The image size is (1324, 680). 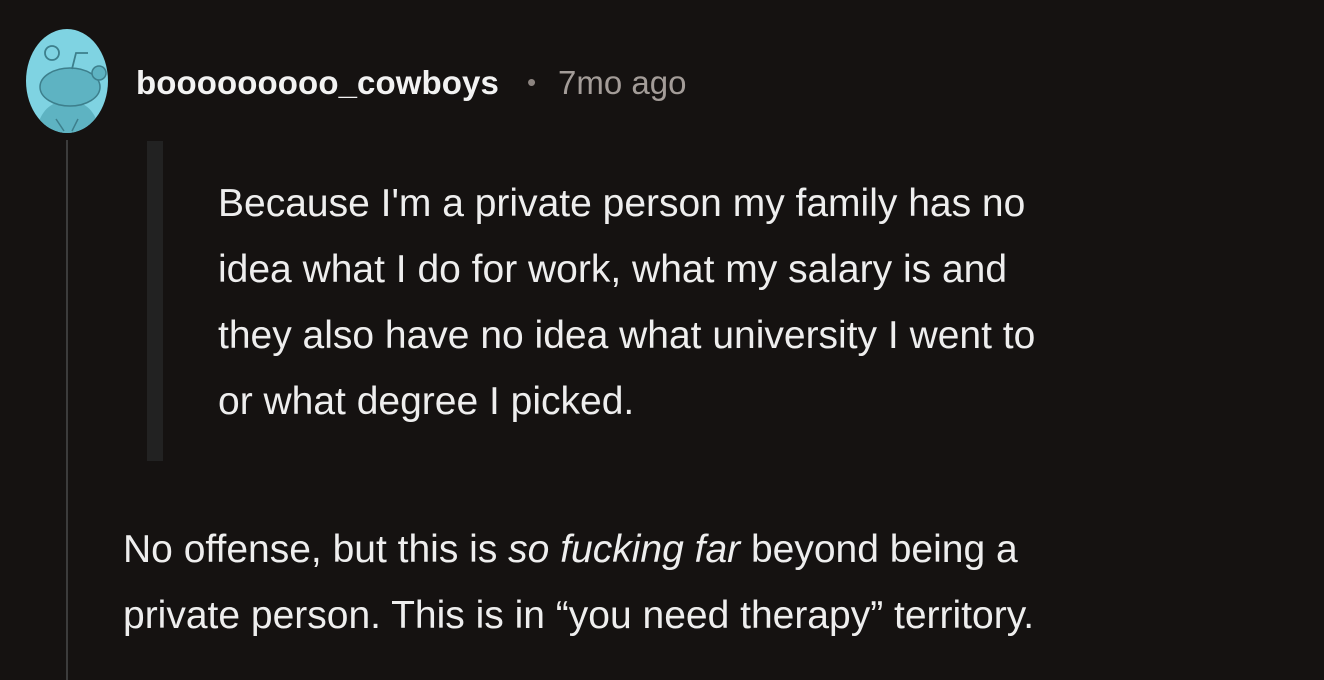 I want to click on timestamp: 7mo ago, so click(x=622, y=83).